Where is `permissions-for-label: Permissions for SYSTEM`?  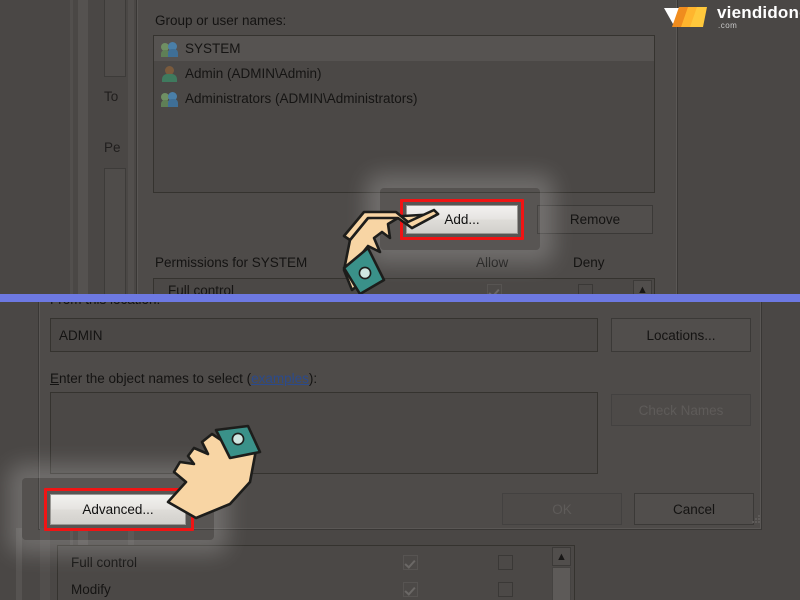 permissions-for-label: Permissions for SYSTEM is located at coordinates (231, 262).